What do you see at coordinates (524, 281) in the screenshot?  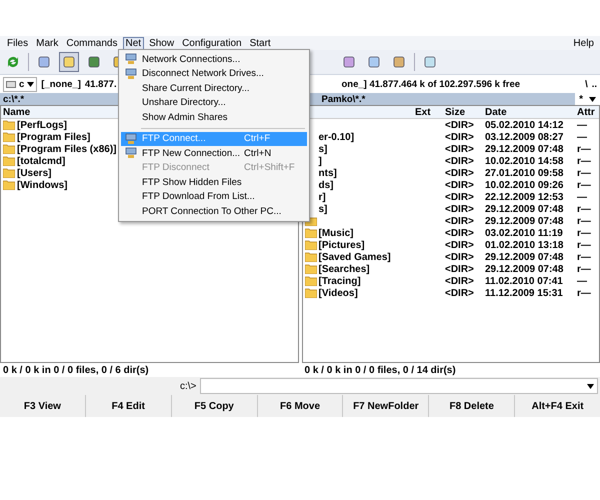 I see `date-cell-text: 11.02.2010 07:41` at bounding box center [524, 281].